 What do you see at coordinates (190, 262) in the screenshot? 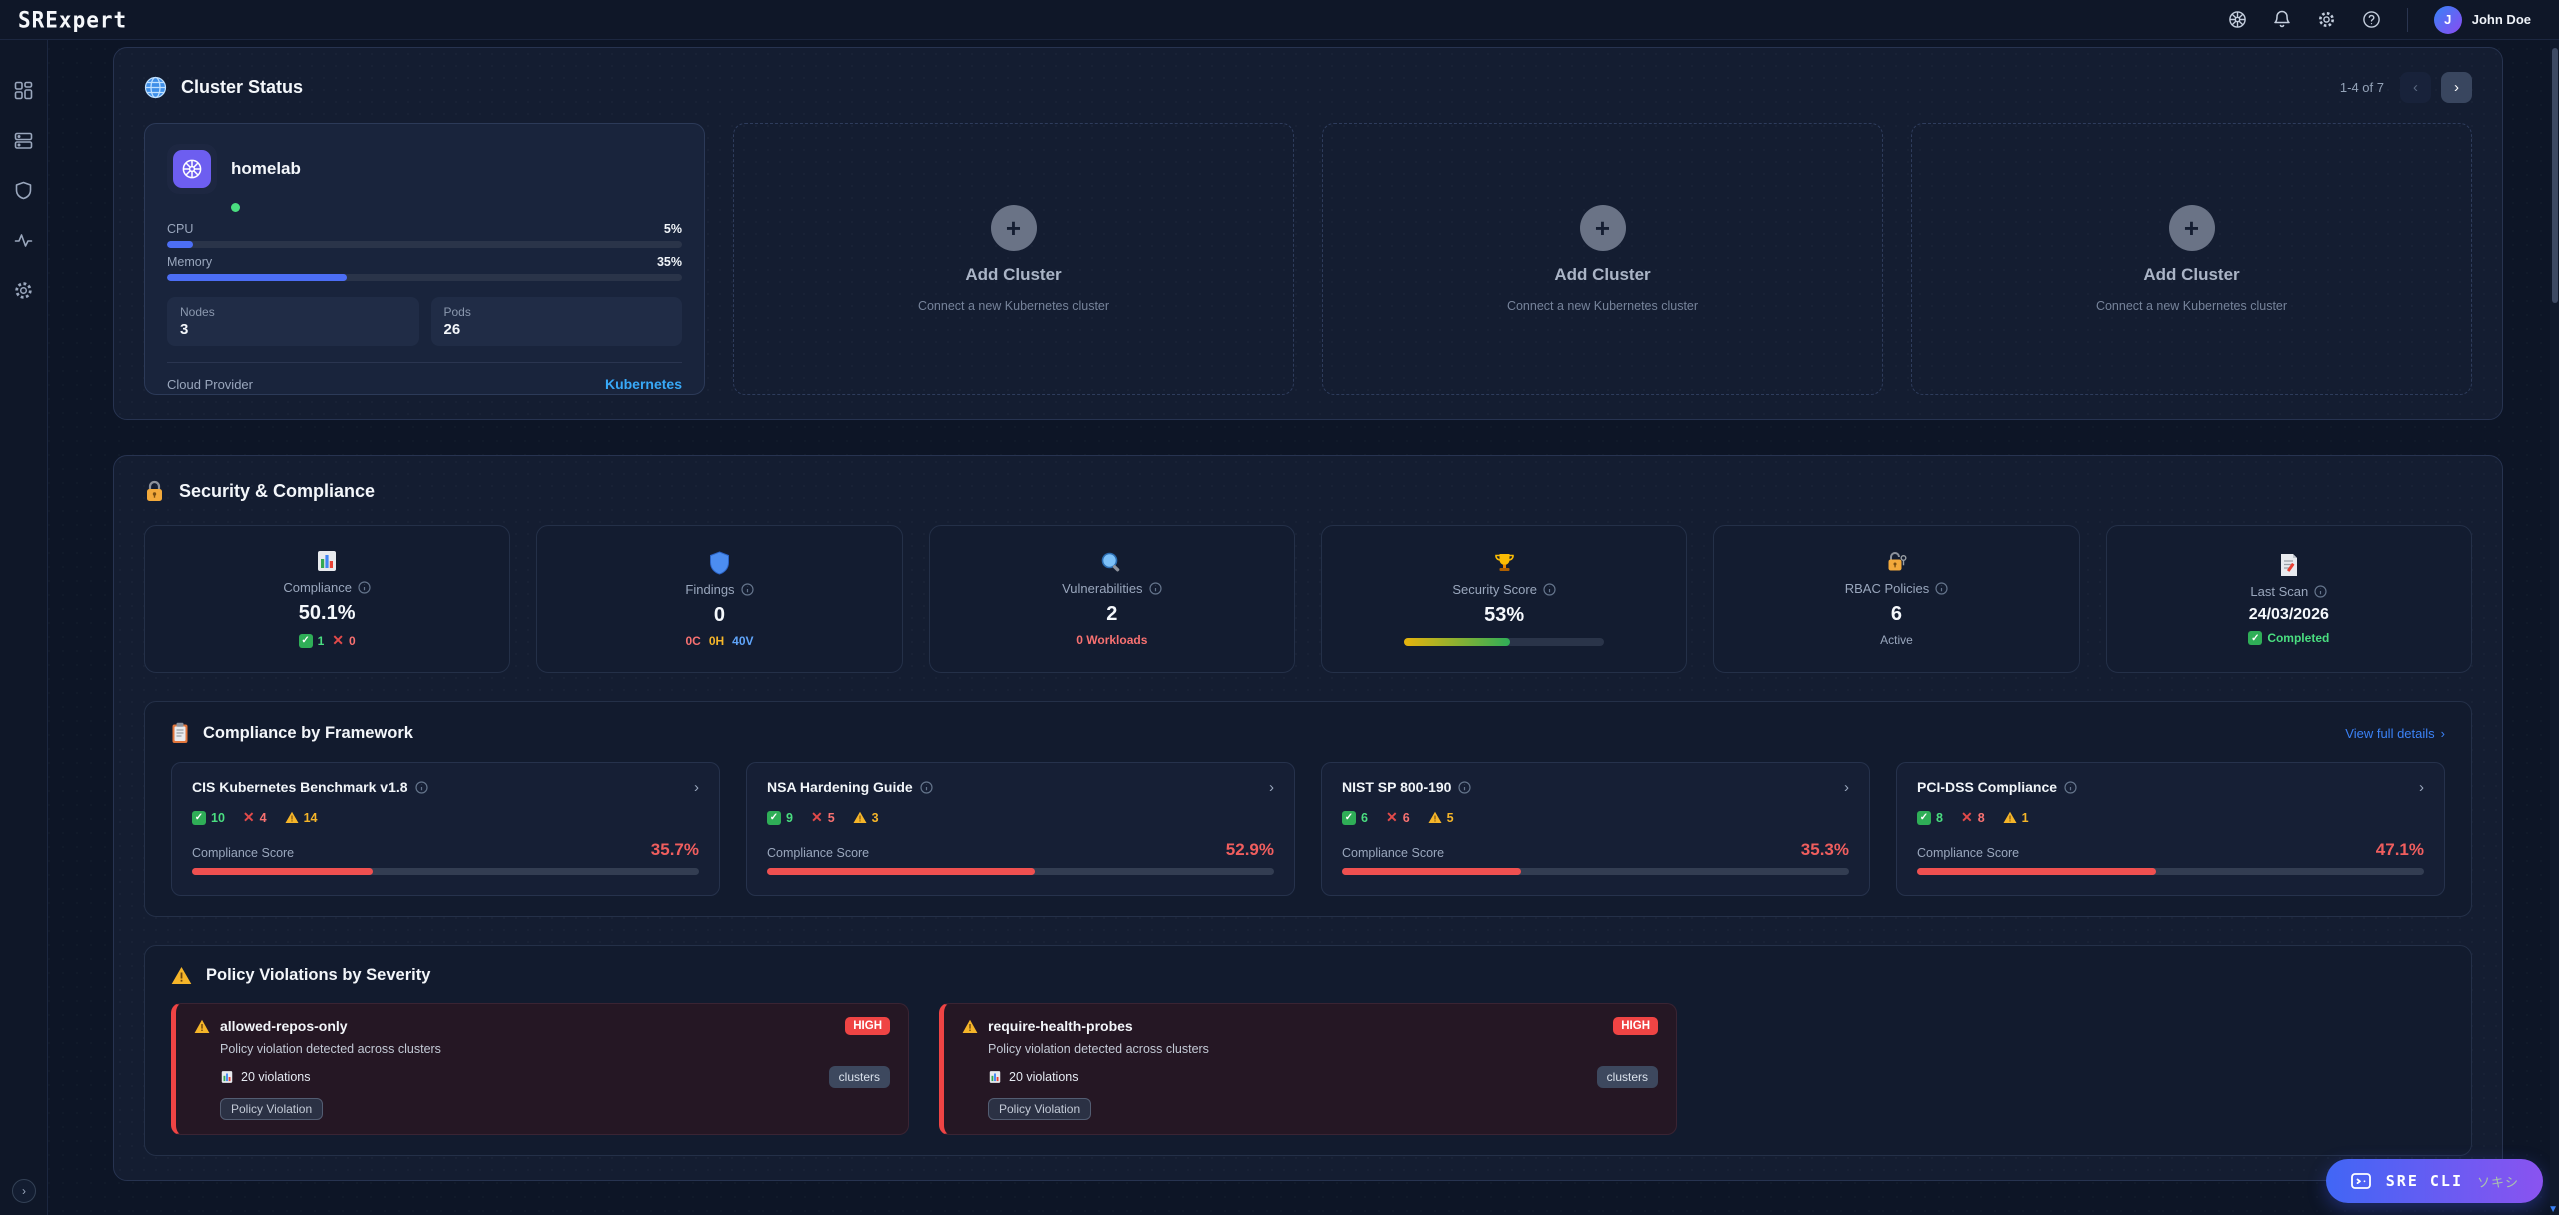
I see `memory-label: Memory` at bounding box center [190, 262].